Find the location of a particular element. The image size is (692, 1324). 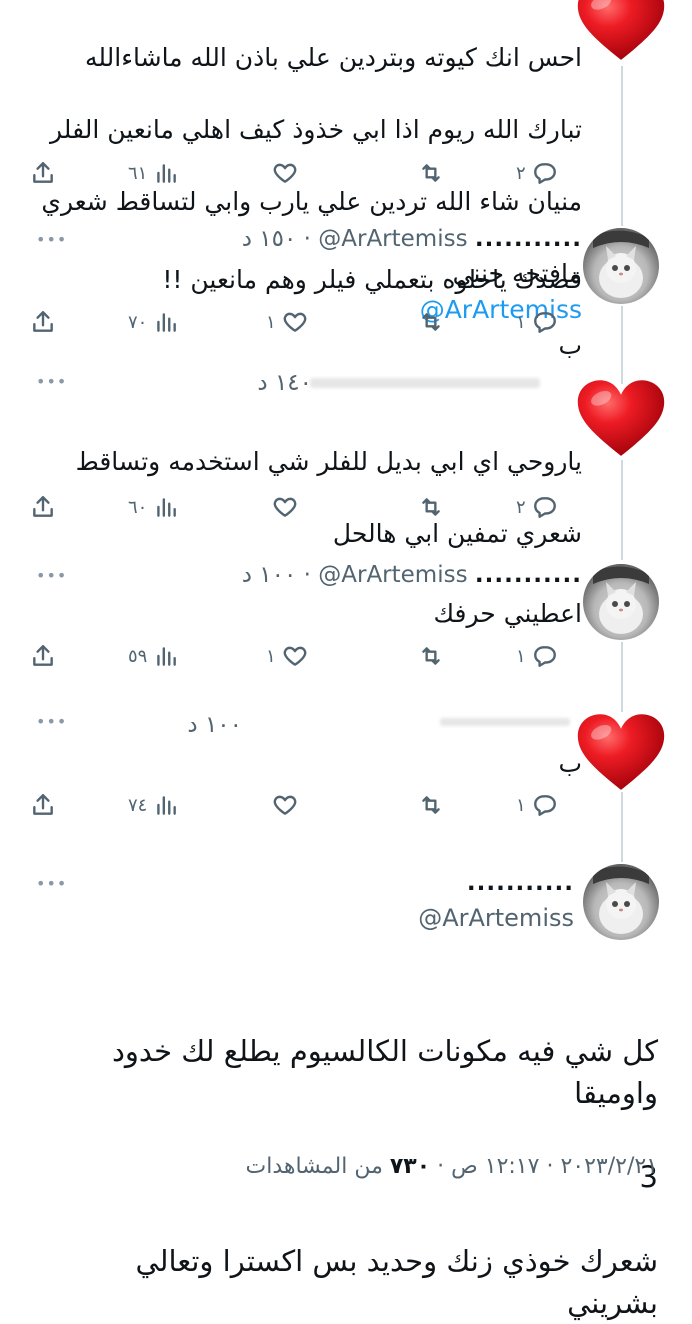

views-count: ٦٠ is located at coordinates (138, 507).